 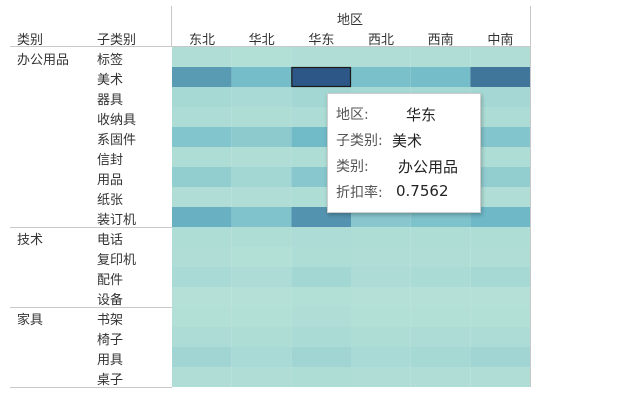 What do you see at coordinates (261, 317) in the screenshot?
I see `heatmap-cell-r13-c1` at bounding box center [261, 317].